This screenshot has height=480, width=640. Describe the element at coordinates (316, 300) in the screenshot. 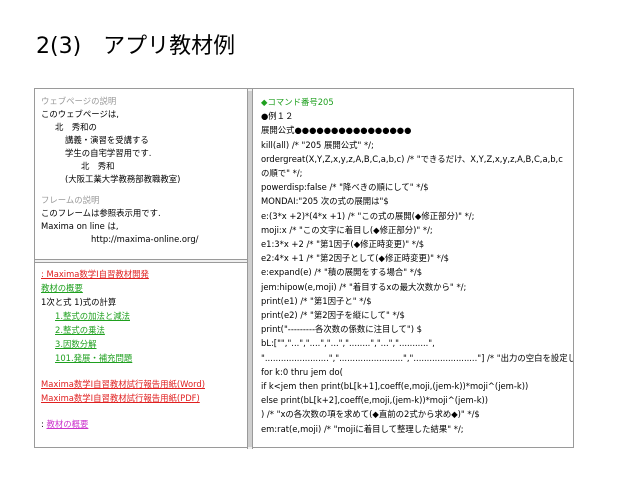

I see `code-line: print(e1) /* "第1因子と" */$` at that location.